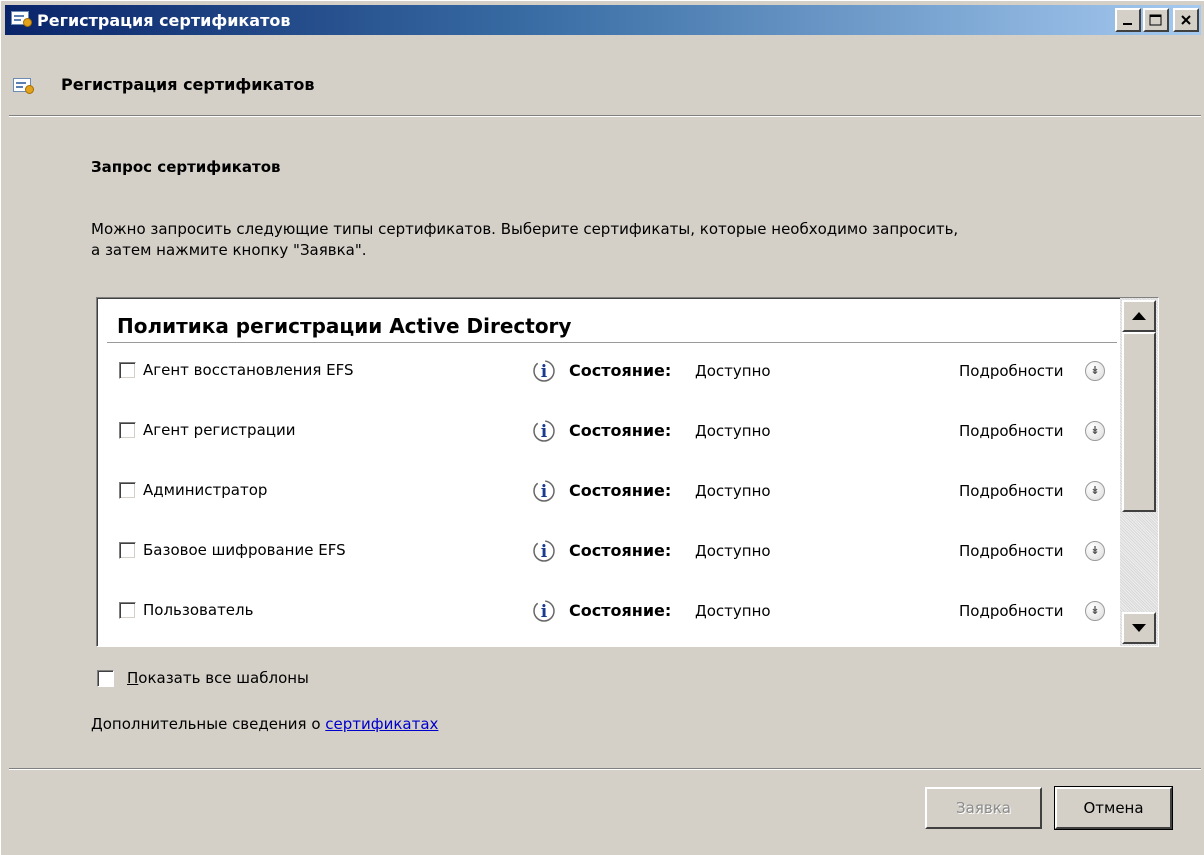 Image resolution: width=1204 pixels, height=855 pixels. I want to click on enroll-button: Заявка, so click(983, 808).